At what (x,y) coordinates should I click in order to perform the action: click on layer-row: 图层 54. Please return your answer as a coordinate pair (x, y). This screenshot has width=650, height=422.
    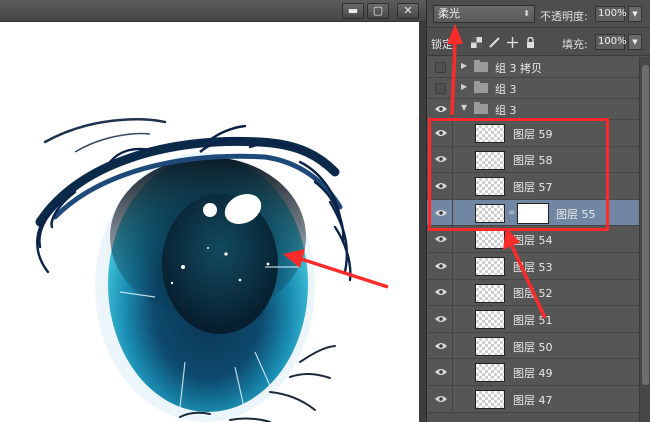
    Looking at the image, I should click on (533, 239).